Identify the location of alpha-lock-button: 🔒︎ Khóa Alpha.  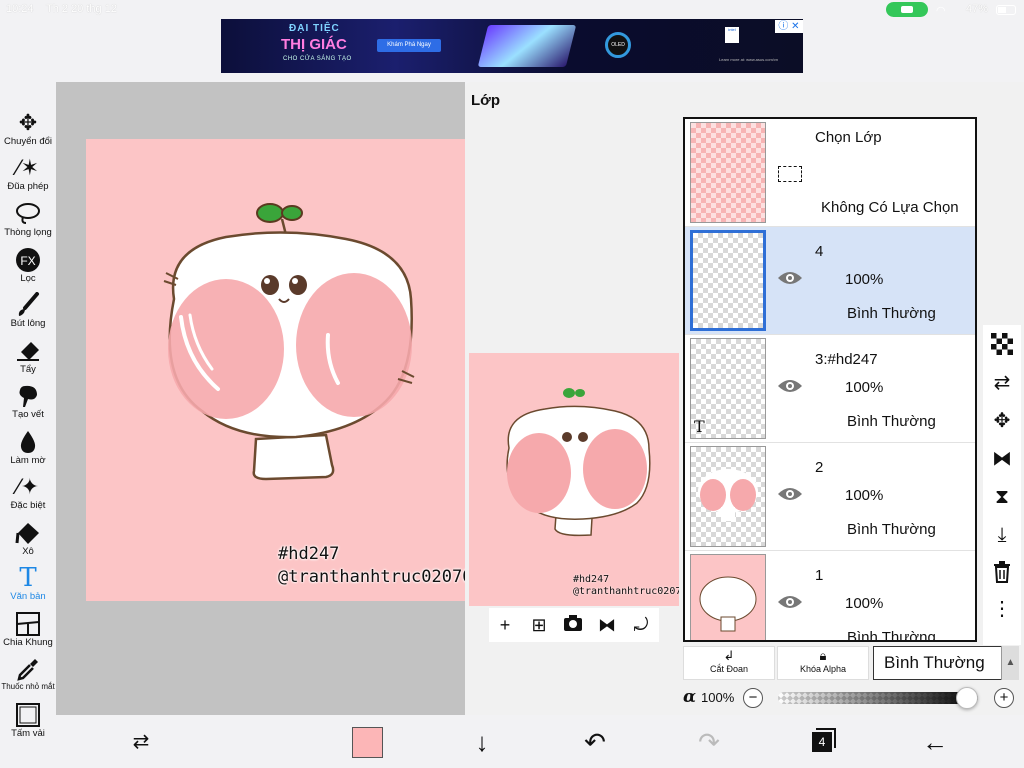
(823, 663).